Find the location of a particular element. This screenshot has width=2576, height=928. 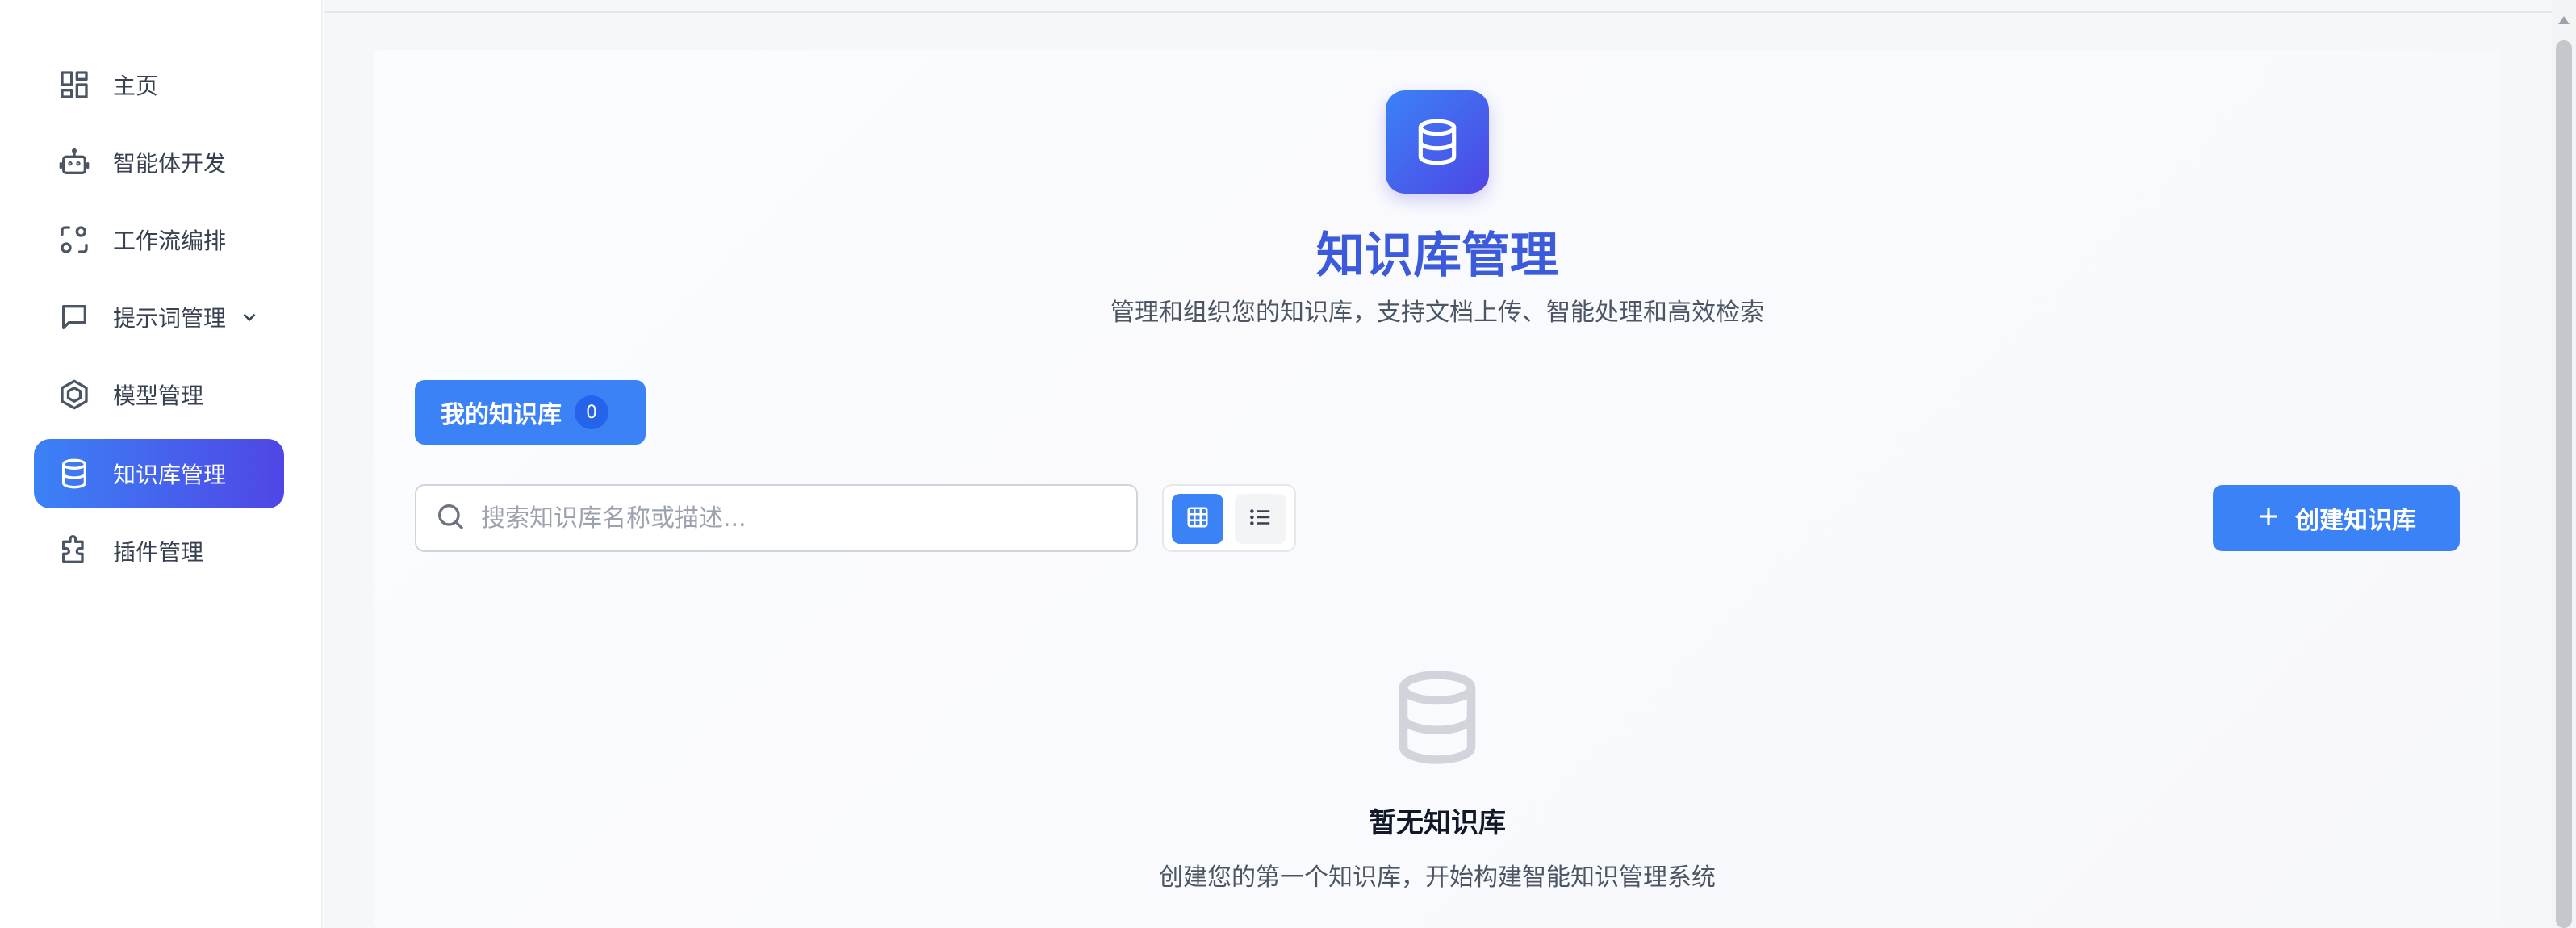

top-divider is located at coordinates (1438, 12).